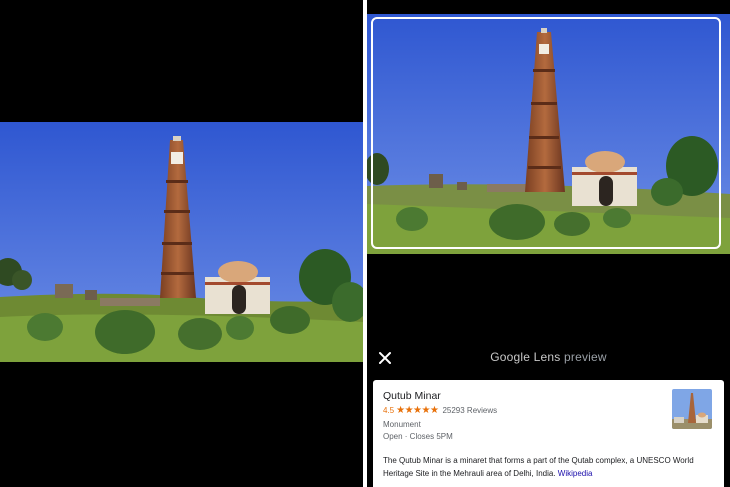  I want to click on place-thumbnail, so click(692, 409).